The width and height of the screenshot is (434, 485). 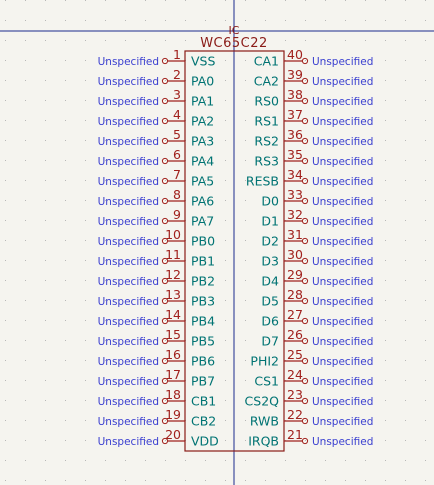 I want to click on pin-20: 20 VDD Unspecified, so click(x=158, y=438).